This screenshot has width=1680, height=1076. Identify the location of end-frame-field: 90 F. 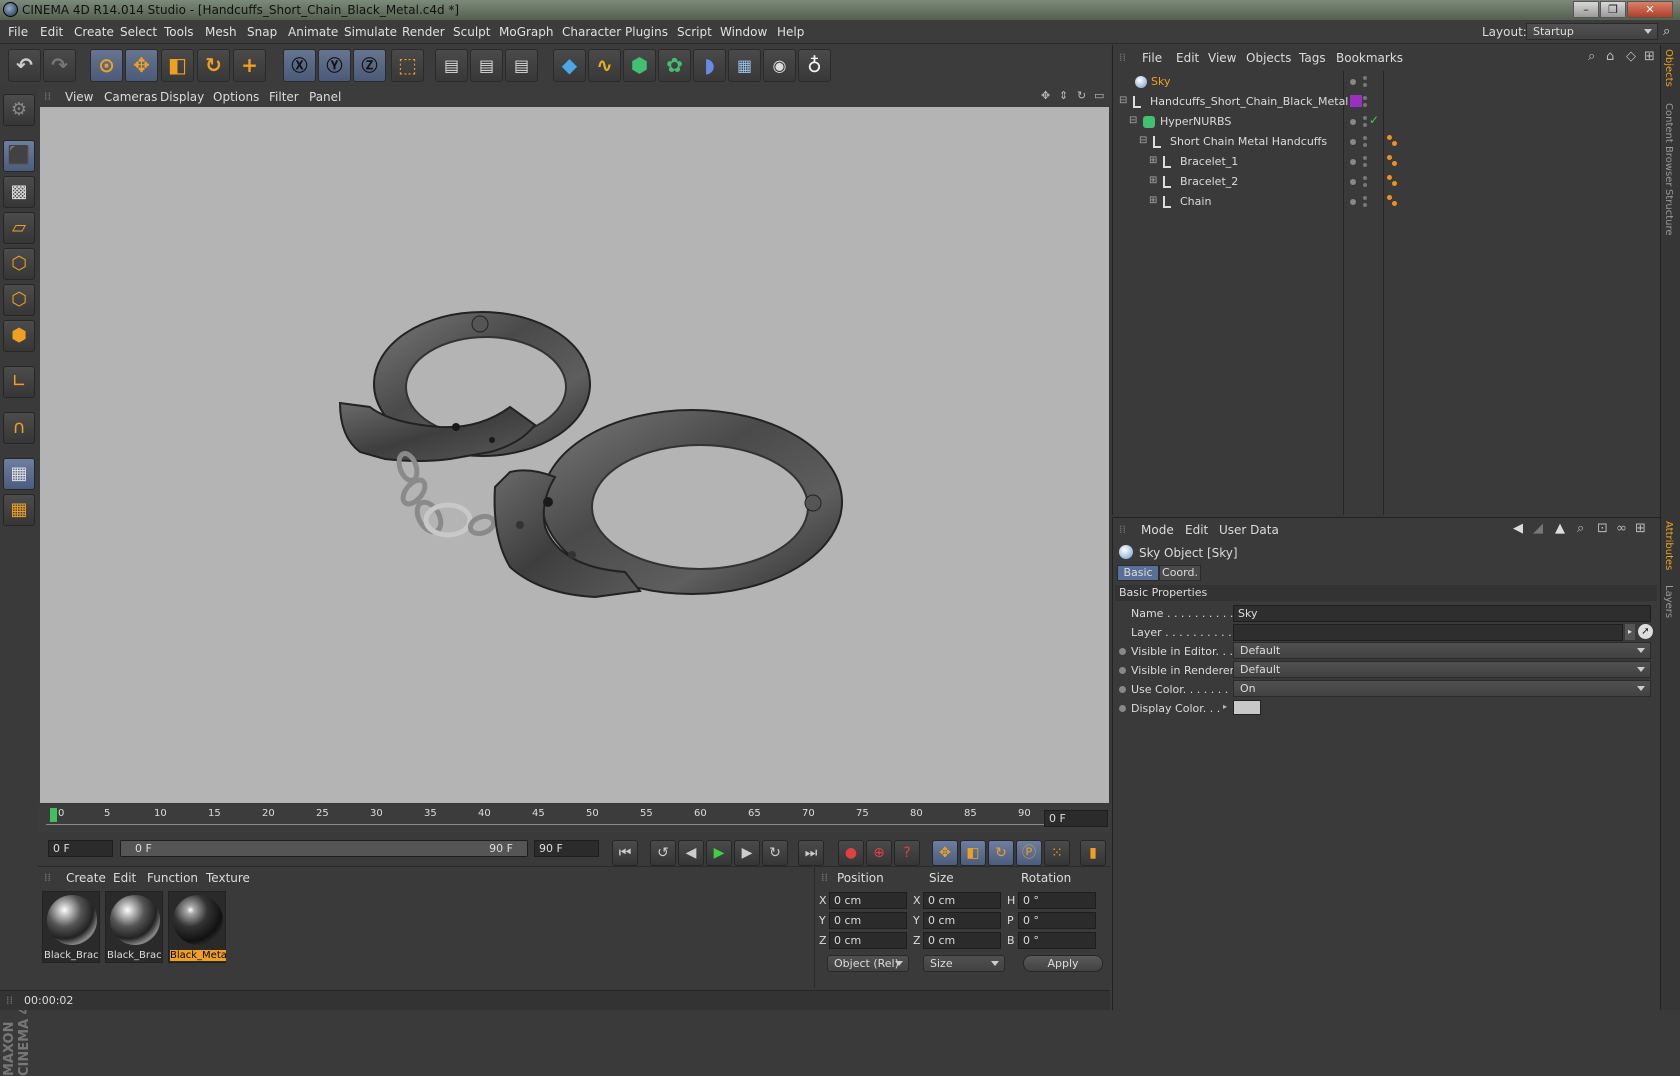
(566, 848).